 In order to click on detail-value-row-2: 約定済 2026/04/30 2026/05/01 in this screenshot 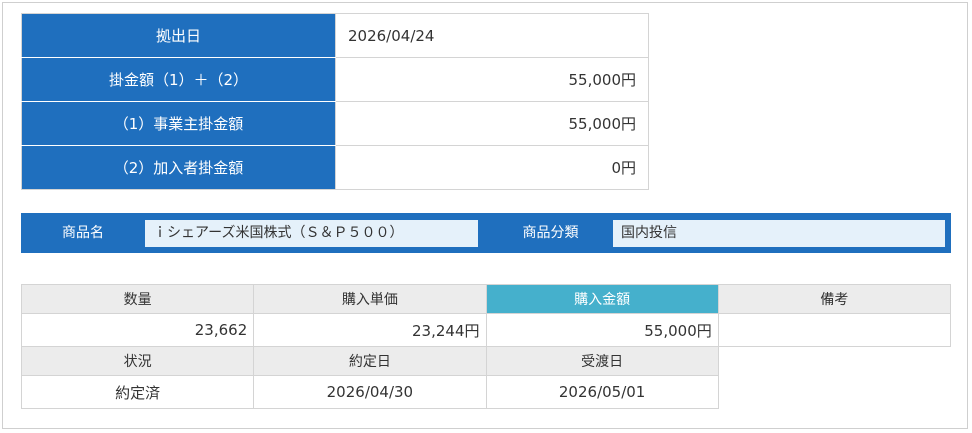, I will do `click(485, 392)`.